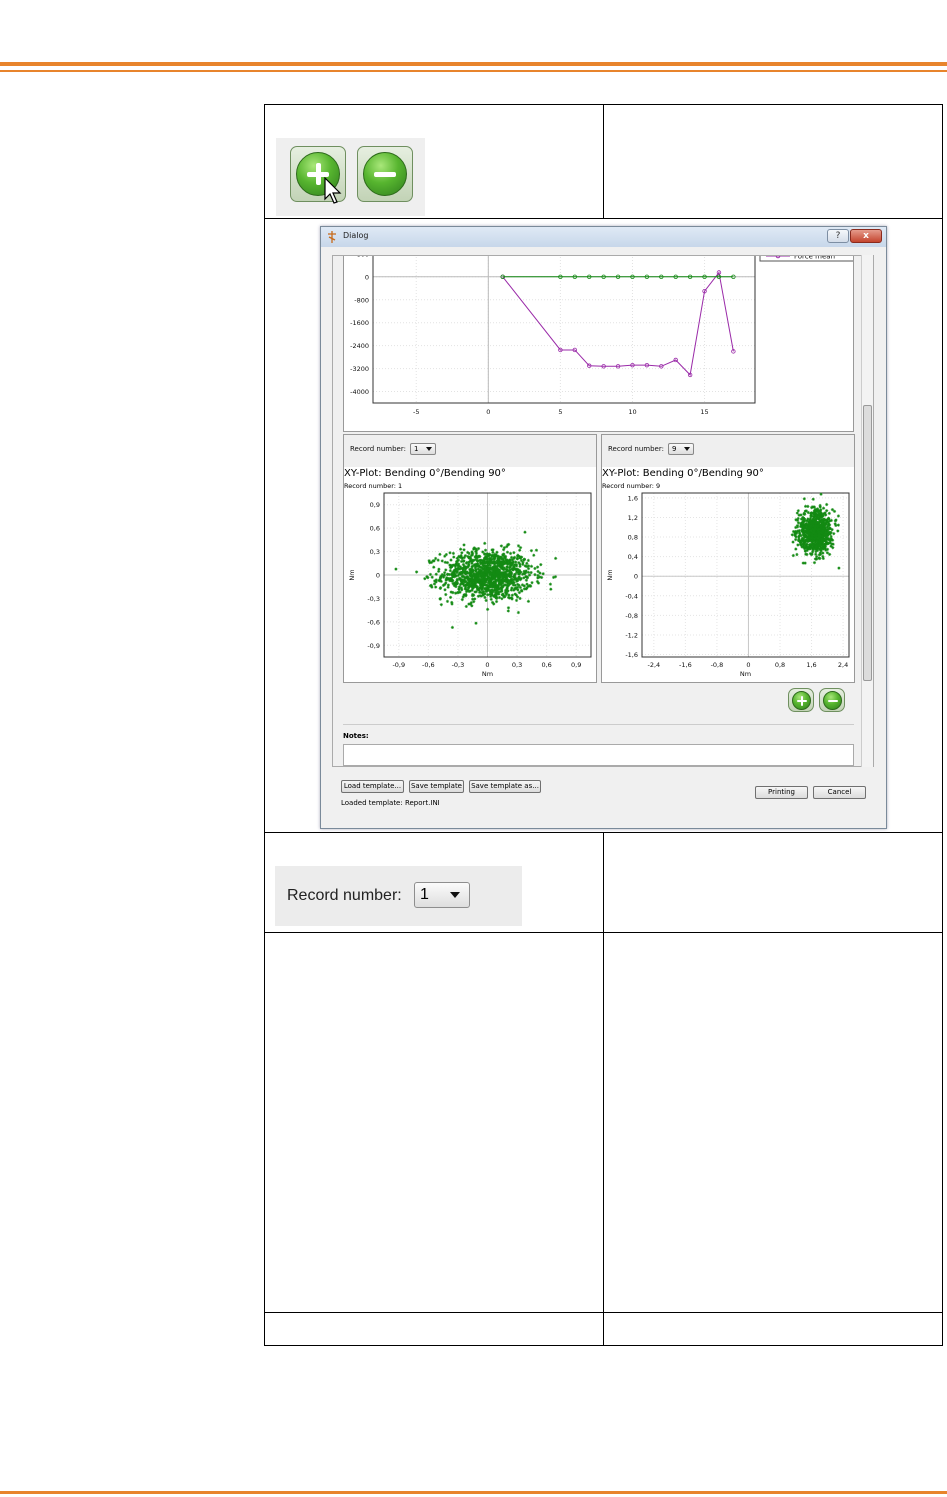 Image resolution: width=947 pixels, height=1497 pixels. Describe the element at coordinates (867, 543) in the screenshot. I see `scrollbar-thumb` at that location.